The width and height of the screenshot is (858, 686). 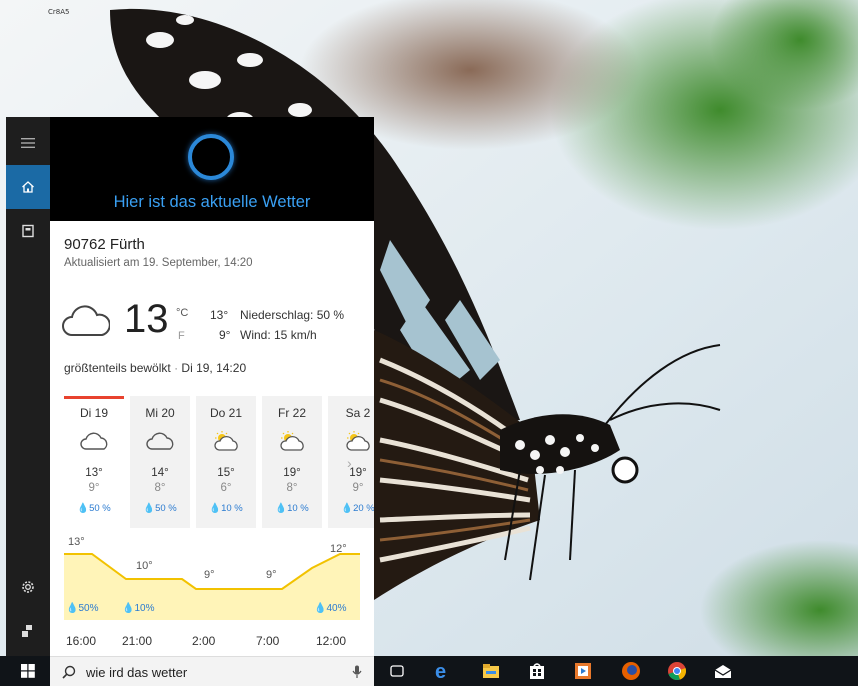 I want to click on firefox-icon, so click(x=631, y=671).